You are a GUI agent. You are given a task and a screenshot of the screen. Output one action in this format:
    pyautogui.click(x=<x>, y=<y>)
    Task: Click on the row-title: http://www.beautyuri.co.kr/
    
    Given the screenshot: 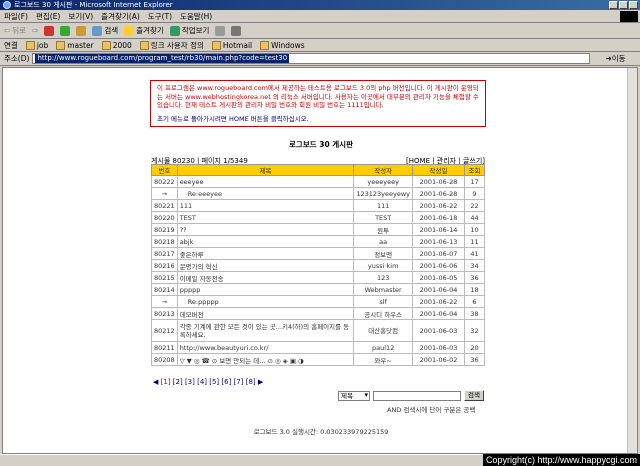 What is the action you would take?
    pyautogui.click(x=265, y=347)
    